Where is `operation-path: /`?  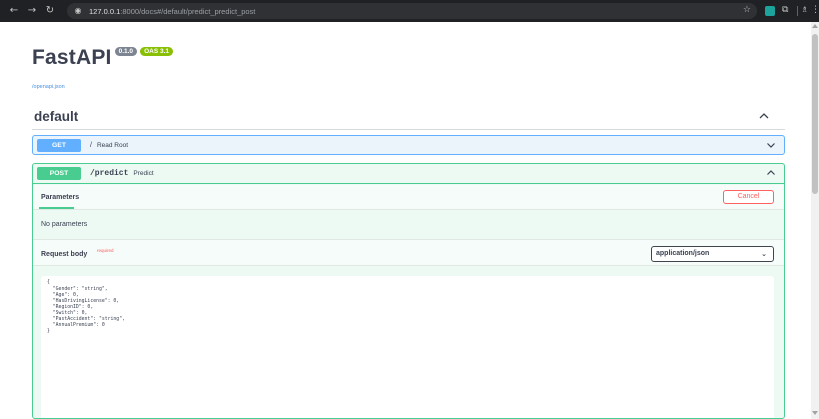 operation-path: / is located at coordinates (91, 145).